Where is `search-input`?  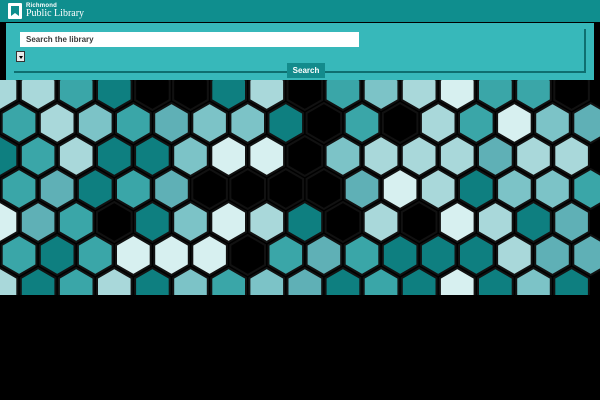 search-input is located at coordinates (189, 39).